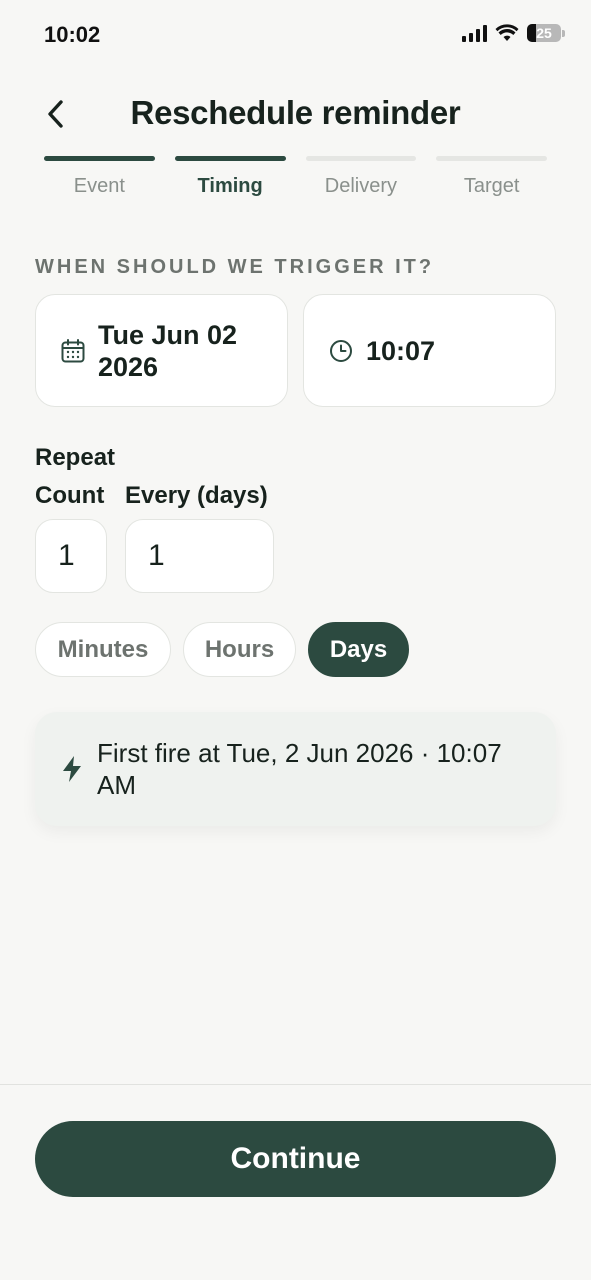 The image size is (591, 1280). What do you see at coordinates (295, 1084) in the screenshot?
I see `footer-divider` at bounding box center [295, 1084].